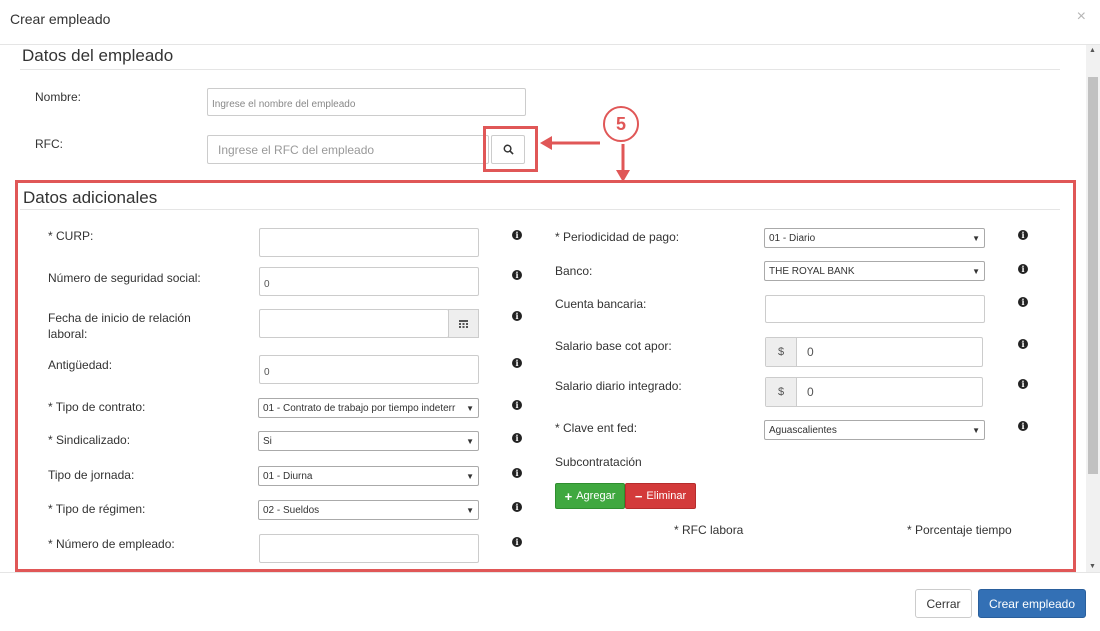 The image size is (1100, 631). I want to click on divider, so click(540, 69).